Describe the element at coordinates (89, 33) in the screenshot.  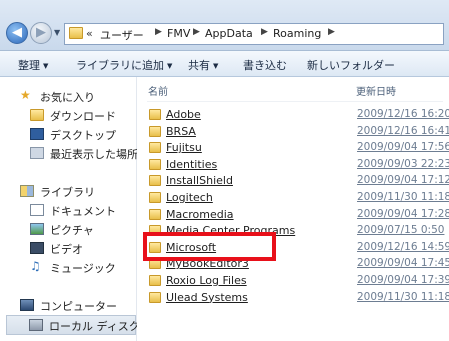
I see `breadcrumb-overflow-chevron: «` at that location.